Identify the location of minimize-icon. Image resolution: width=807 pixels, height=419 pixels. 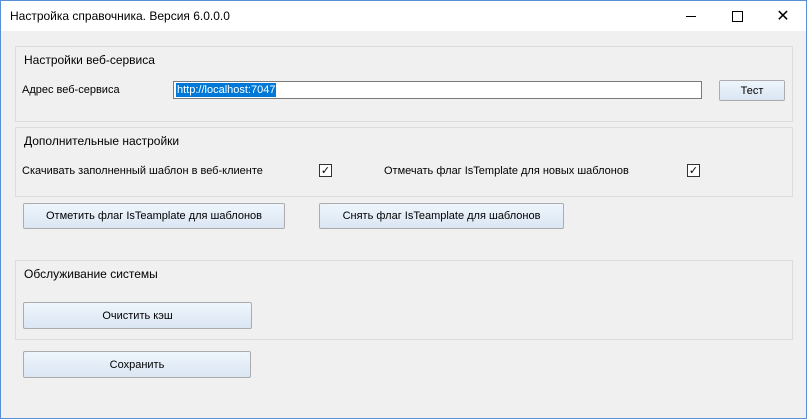
(691, 16).